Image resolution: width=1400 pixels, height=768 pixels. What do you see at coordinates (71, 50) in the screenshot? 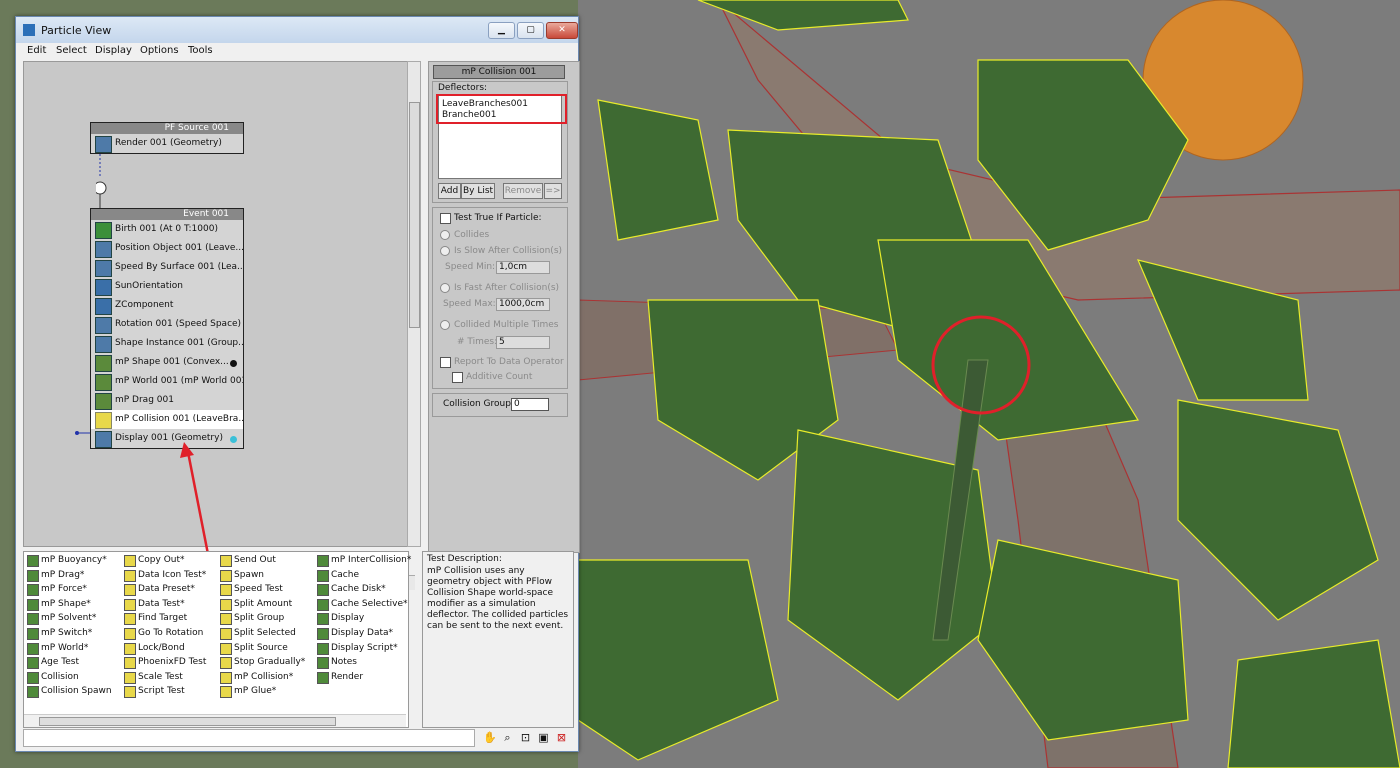
I see `menu-select: Select` at bounding box center [71, 50].